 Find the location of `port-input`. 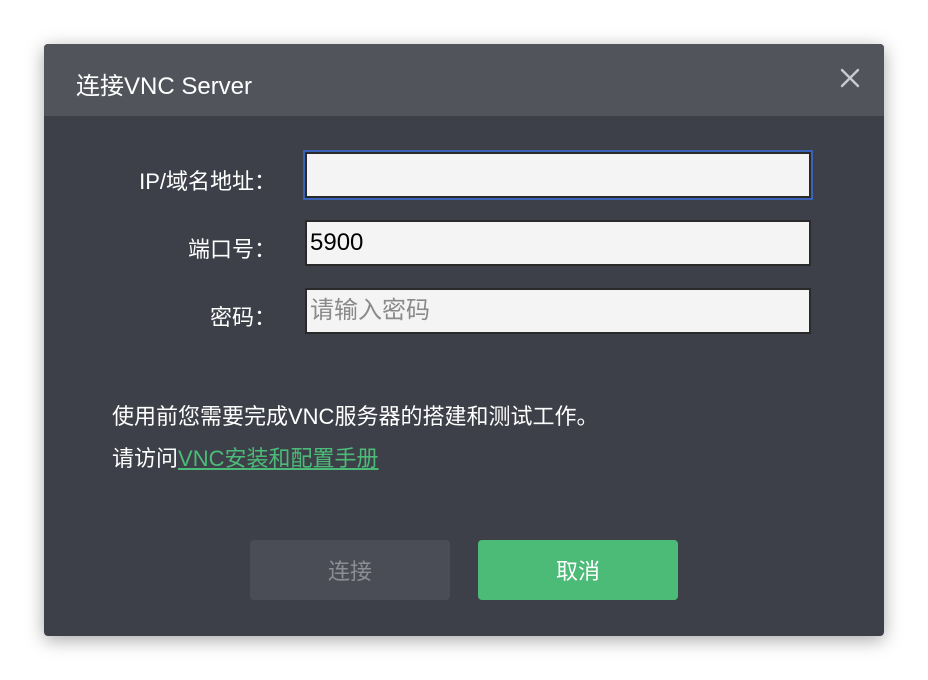

port-input is located at coordinates (558, 243).